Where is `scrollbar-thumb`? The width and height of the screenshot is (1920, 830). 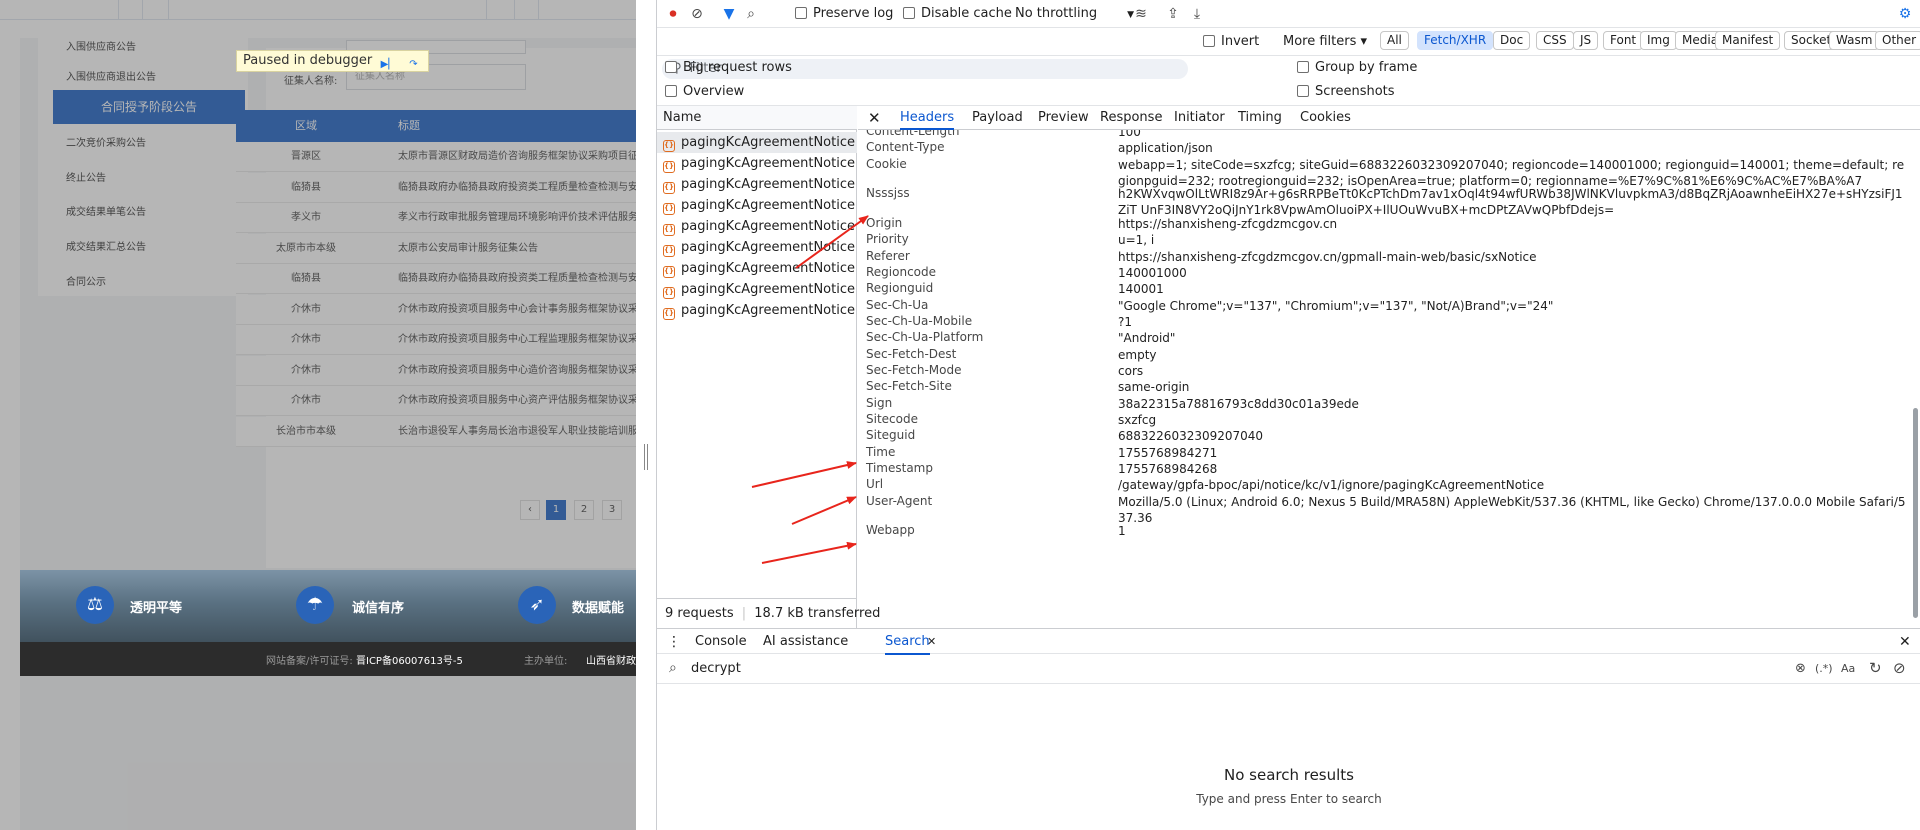 scrollbar-thumb is located at coordinates (1915, 513).